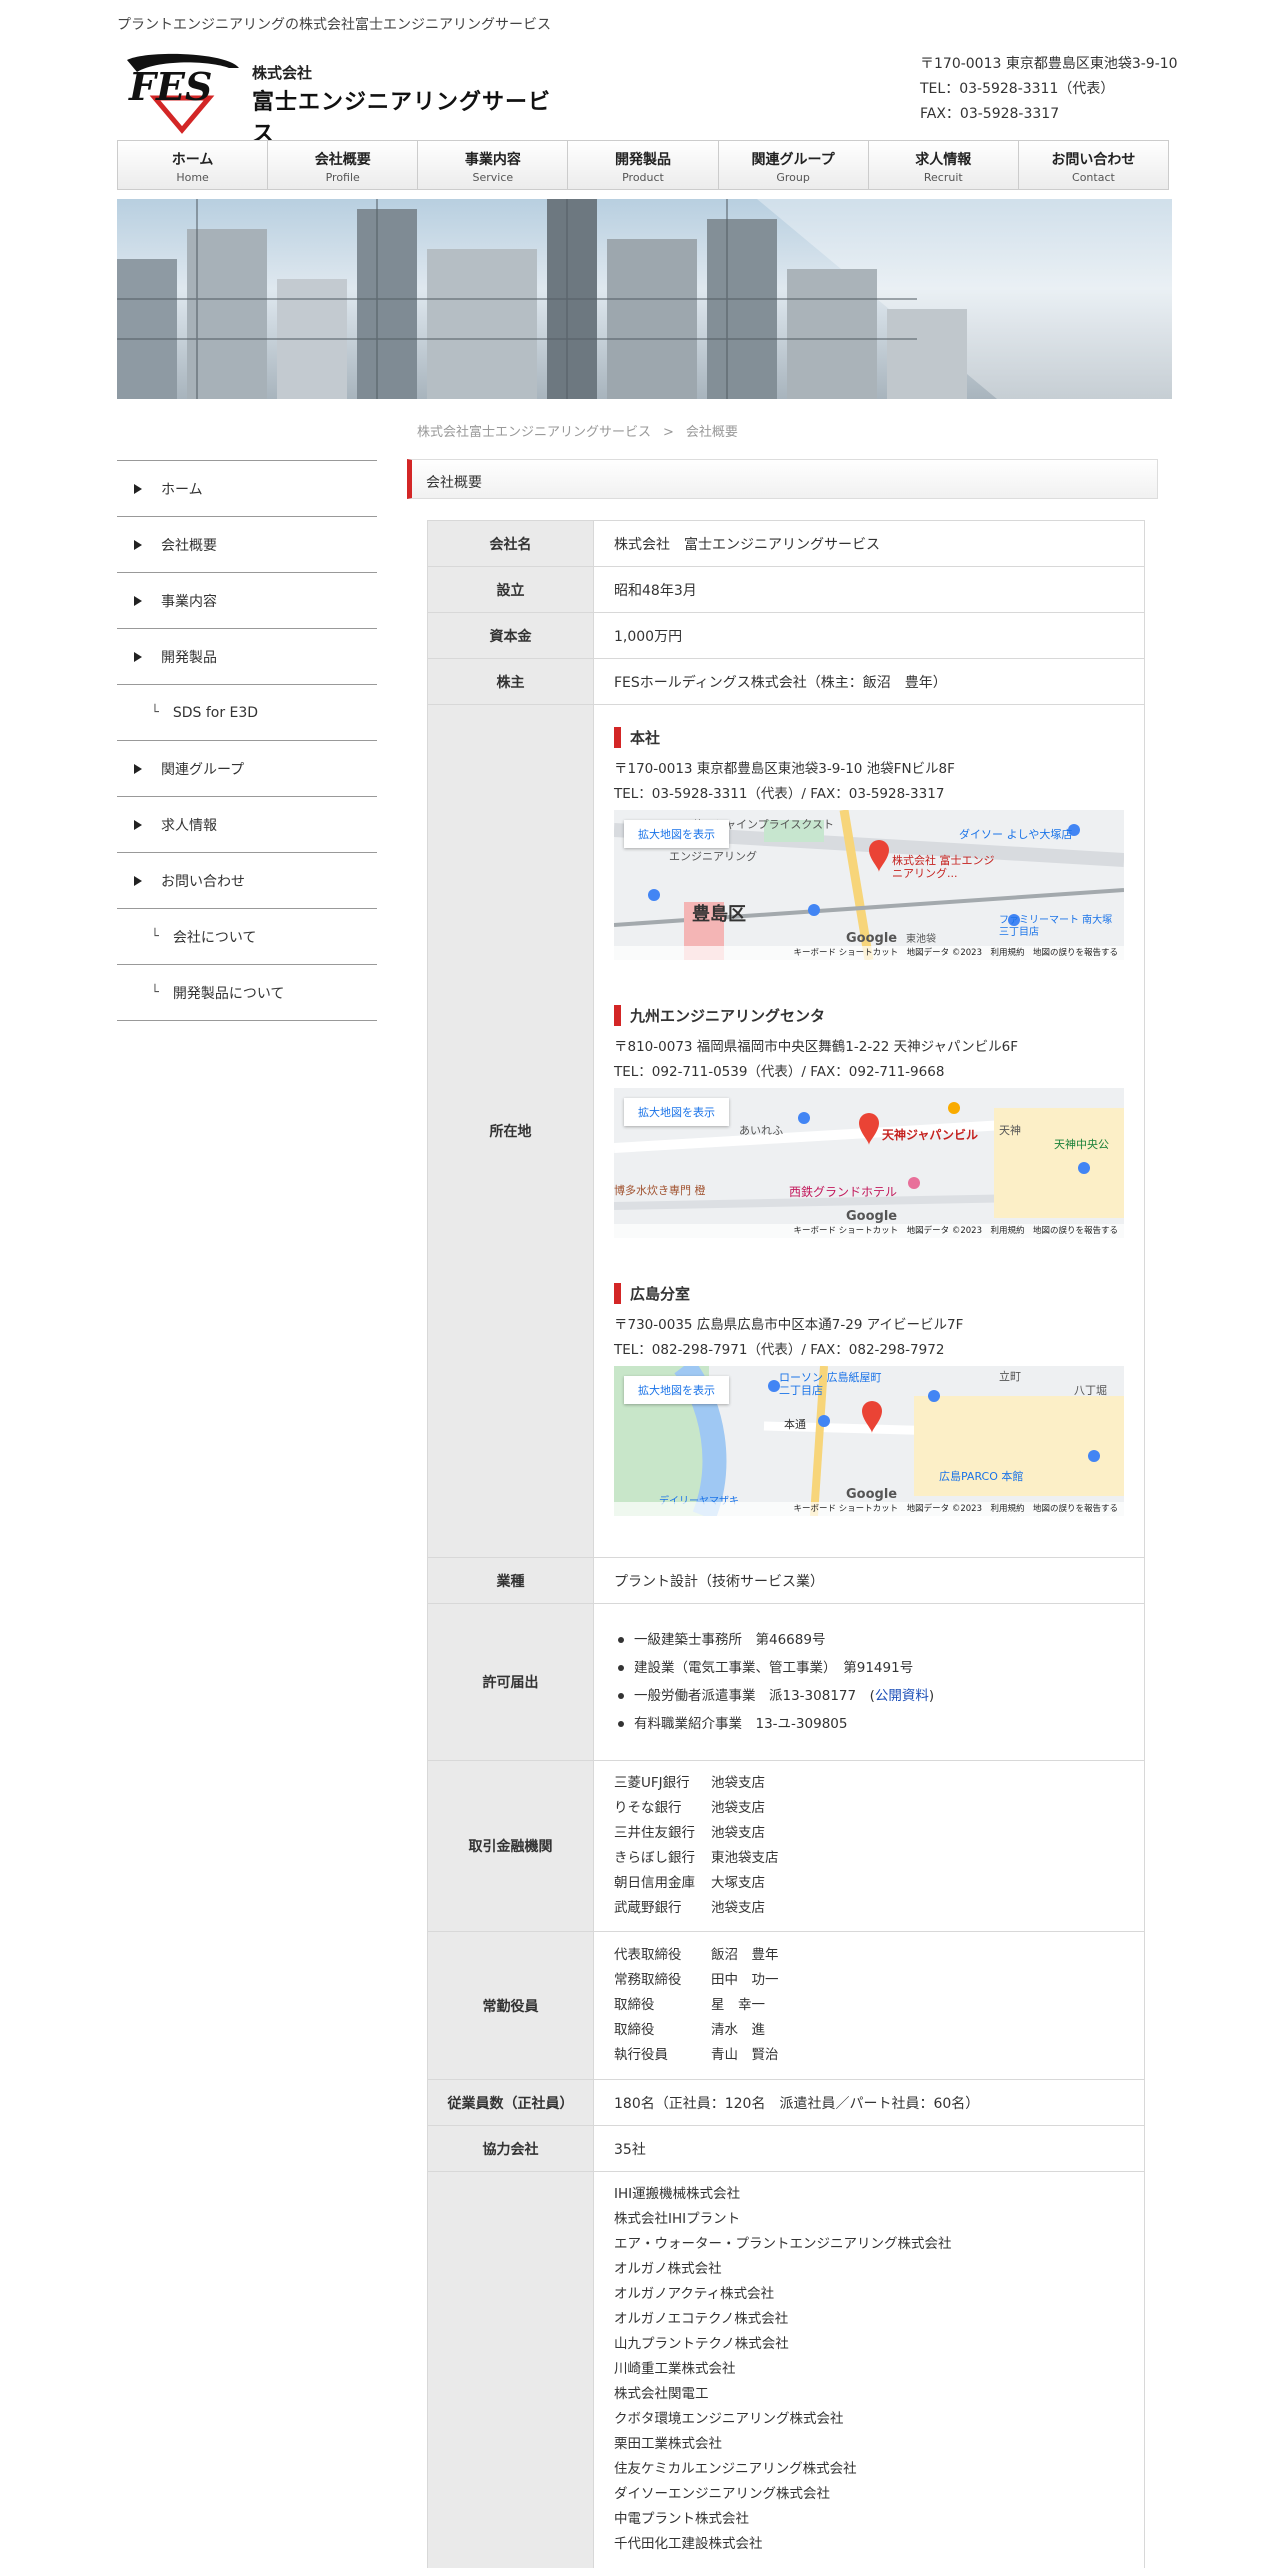  I want to click on nav-group: 関連グループ Group, so click(794, 165).